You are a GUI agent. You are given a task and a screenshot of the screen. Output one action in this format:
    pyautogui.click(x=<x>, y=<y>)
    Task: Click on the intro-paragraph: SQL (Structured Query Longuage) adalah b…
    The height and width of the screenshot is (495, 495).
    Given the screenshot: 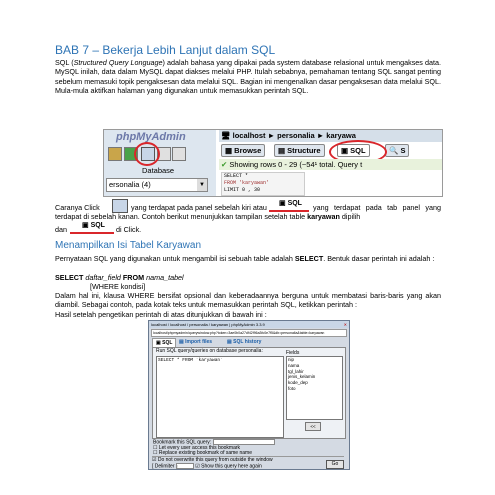 What is the action you would take?
    pyautogui.click(x=248, y=77)
    